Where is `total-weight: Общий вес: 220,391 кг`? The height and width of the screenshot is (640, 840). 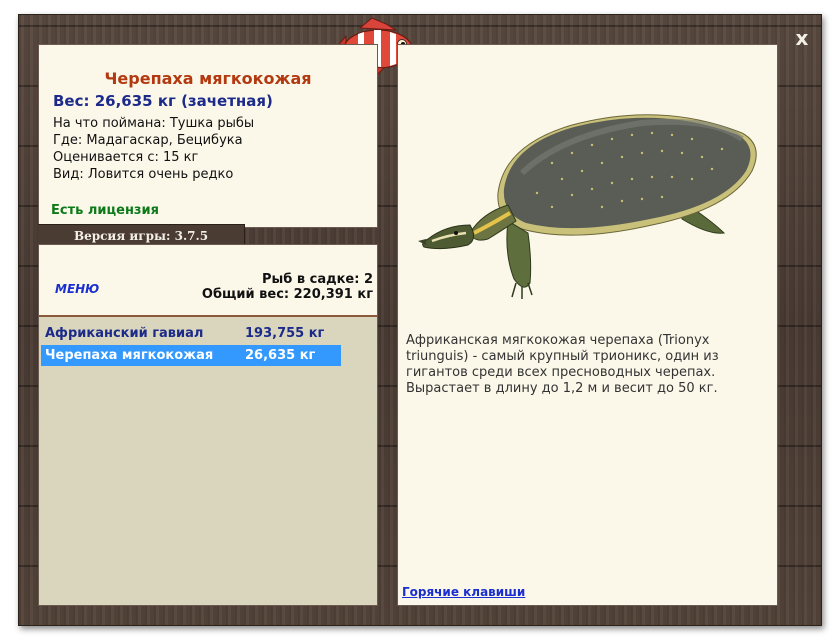 total-weight: Общий вес: 220,391 кг is located at coordinates (287, 294).